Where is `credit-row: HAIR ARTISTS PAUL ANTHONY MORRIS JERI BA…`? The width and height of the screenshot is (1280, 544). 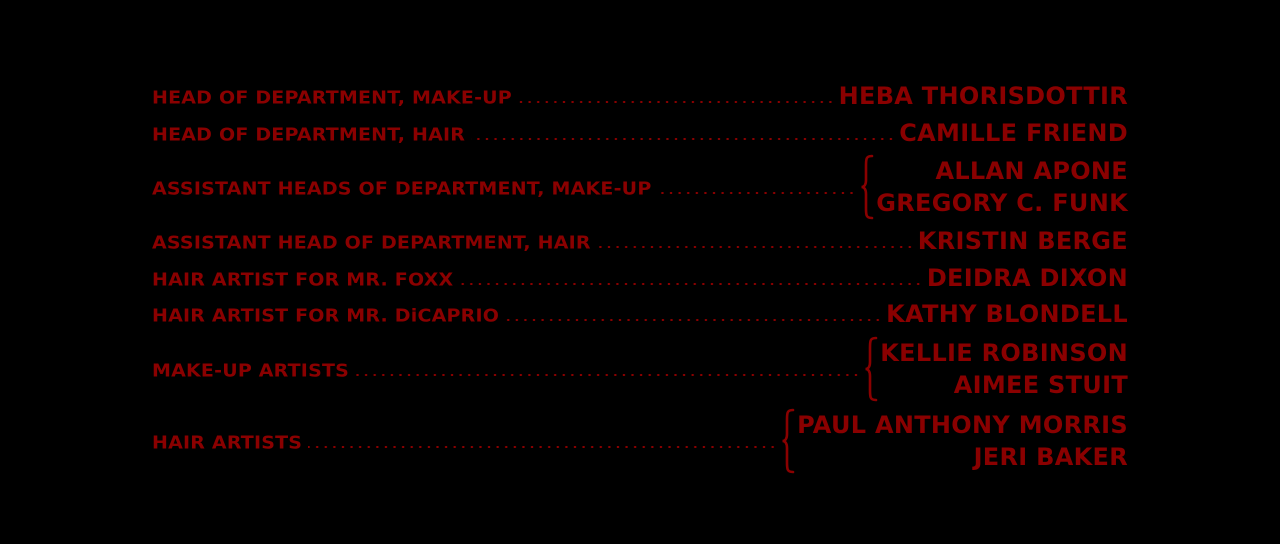
credit-row: HAIR ARTISTS PAUL ANTHONY MORRIS JERI BA… is located at coordinates (640, 441).